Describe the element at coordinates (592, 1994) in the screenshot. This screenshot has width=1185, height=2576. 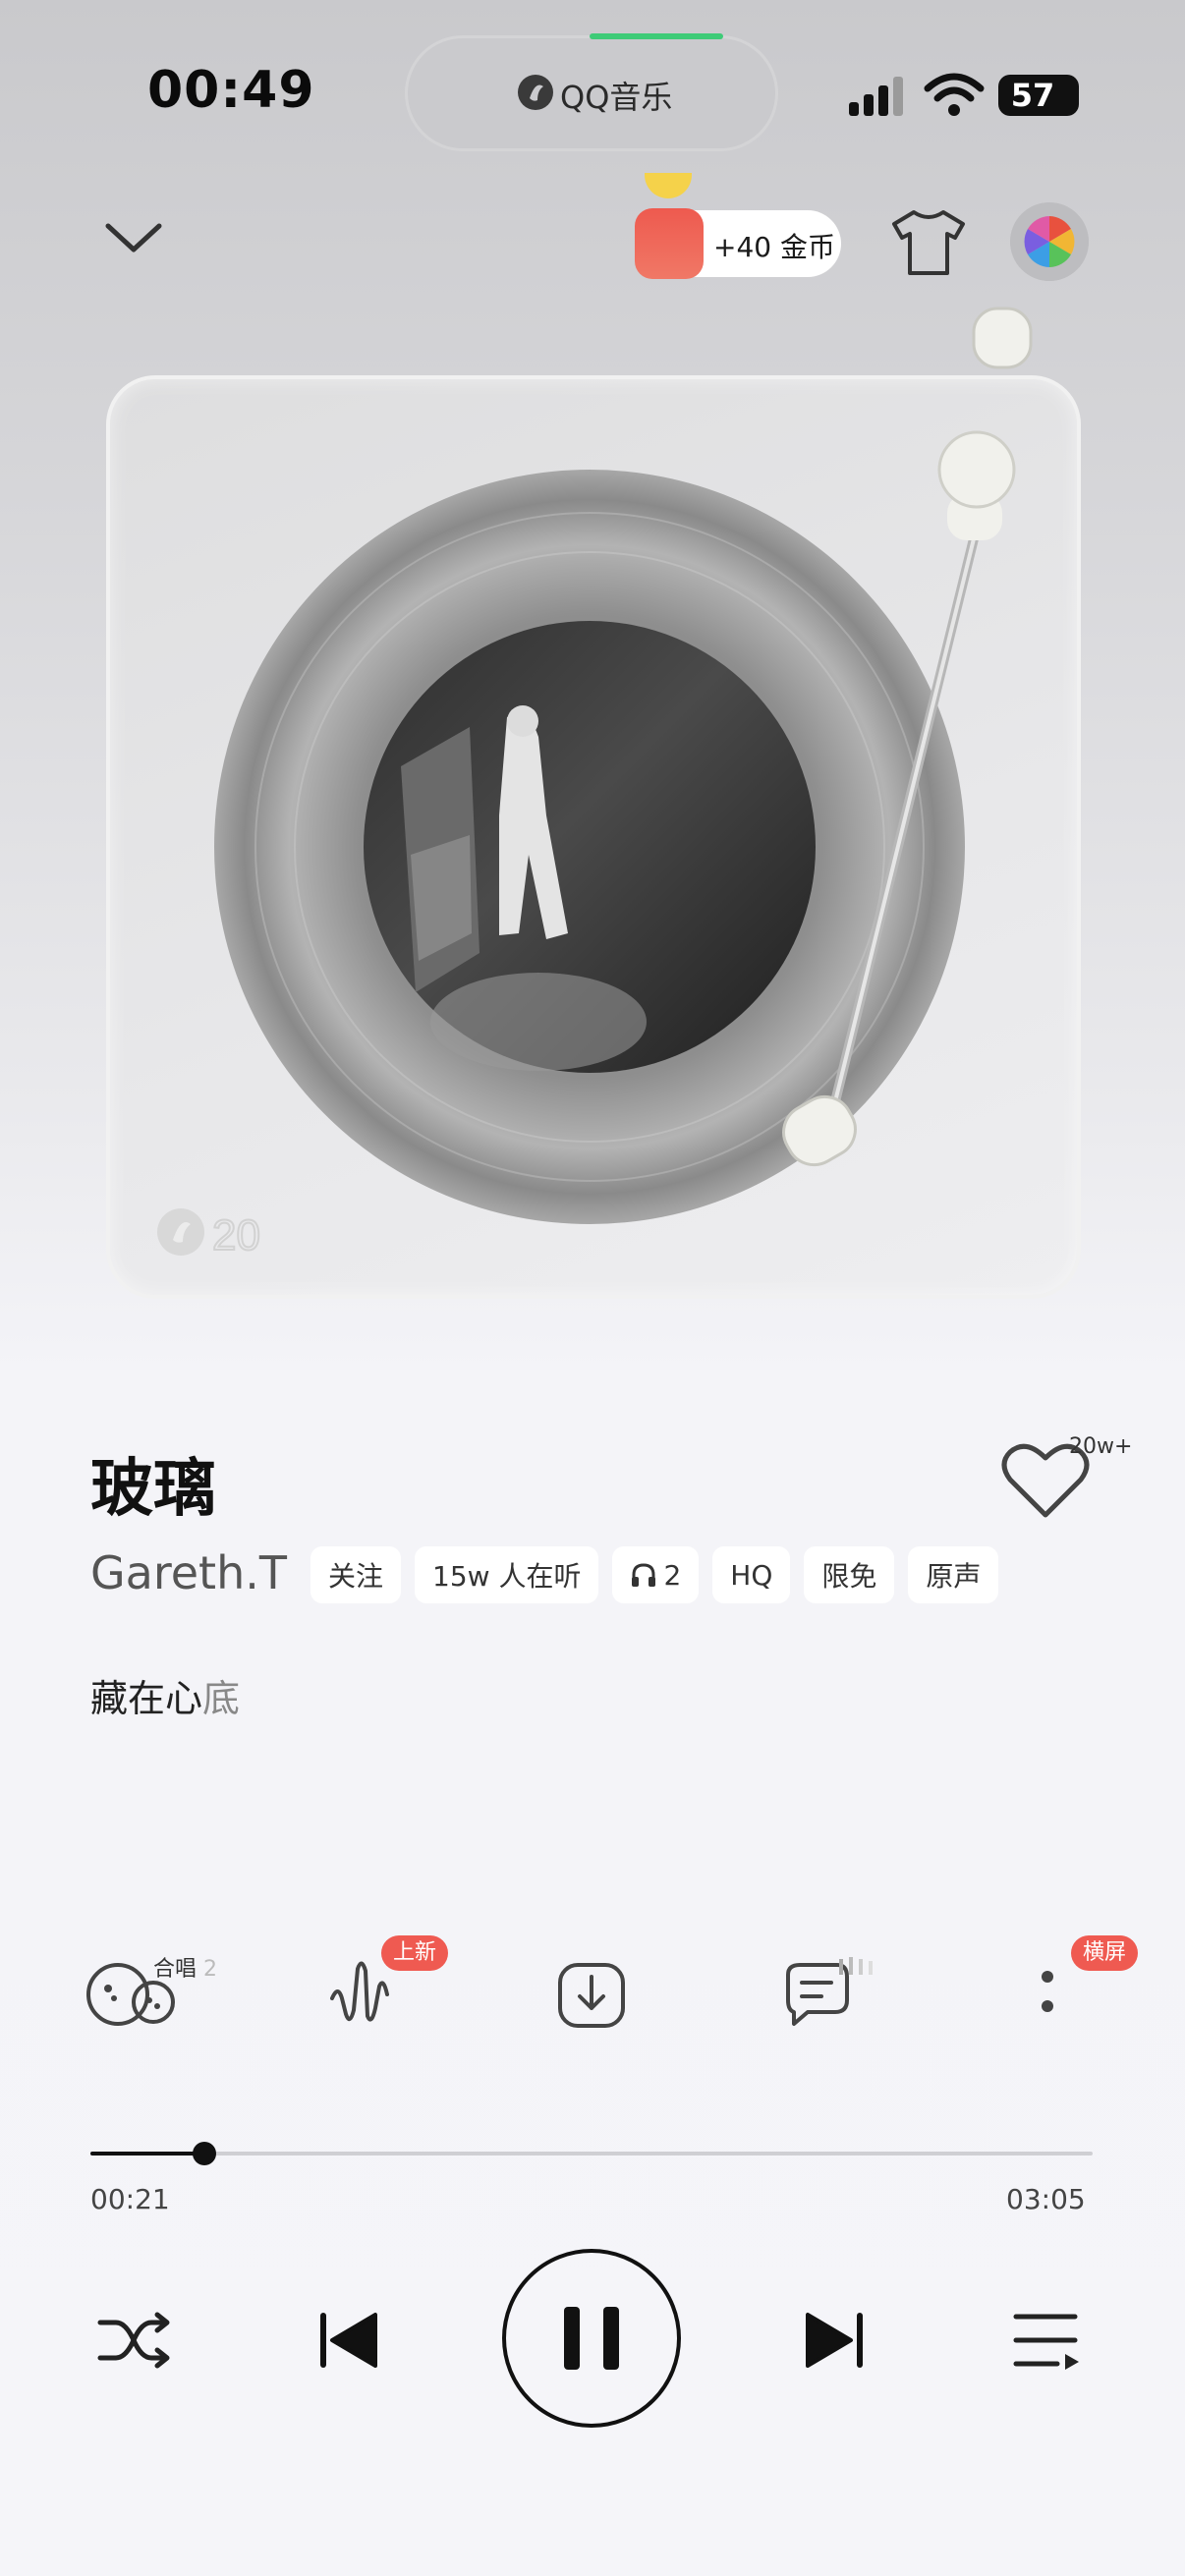
I see `download-icon` at that location.